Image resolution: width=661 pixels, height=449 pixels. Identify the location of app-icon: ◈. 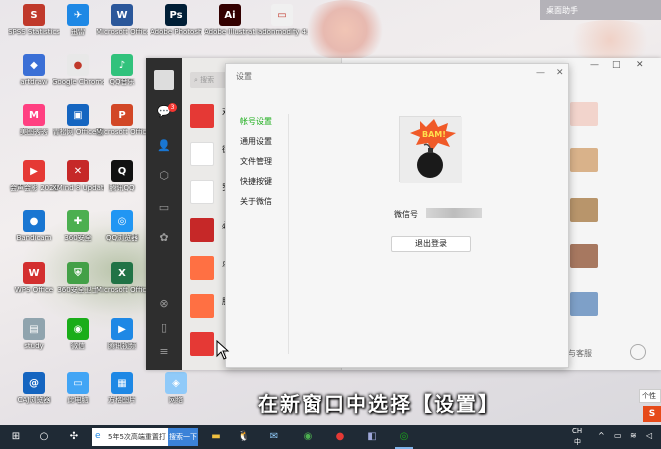
(176, 383).